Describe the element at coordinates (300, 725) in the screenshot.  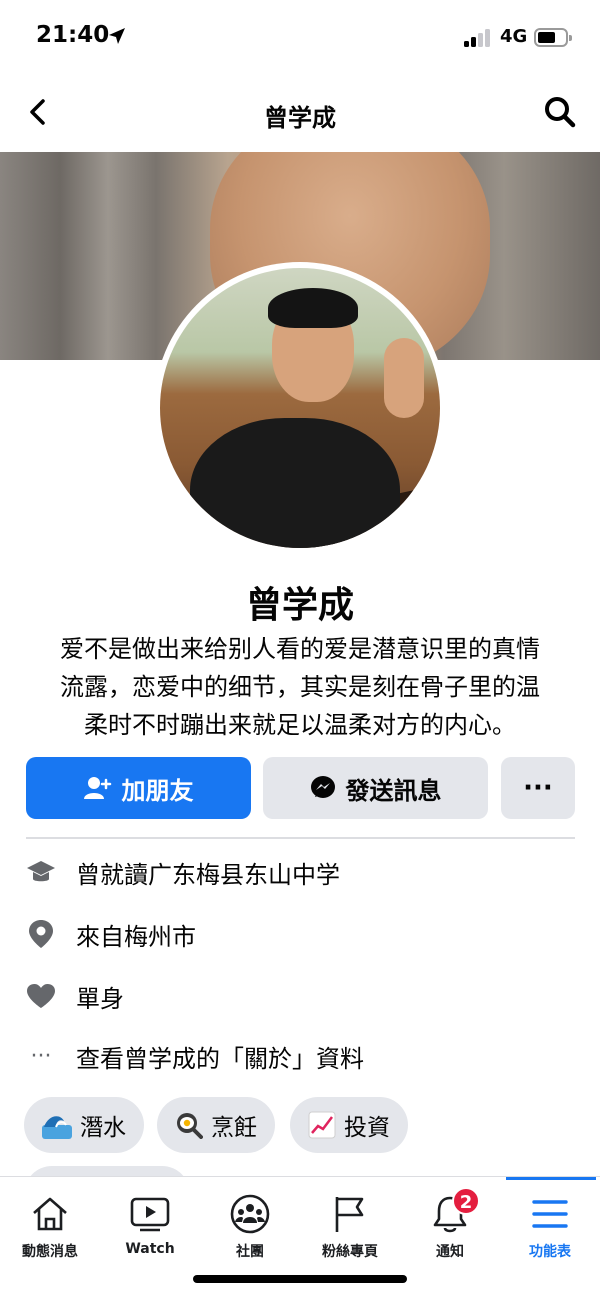
I see `bio-line: 柔时不时蹦出来就足以温柔对方的内心。` at that location.